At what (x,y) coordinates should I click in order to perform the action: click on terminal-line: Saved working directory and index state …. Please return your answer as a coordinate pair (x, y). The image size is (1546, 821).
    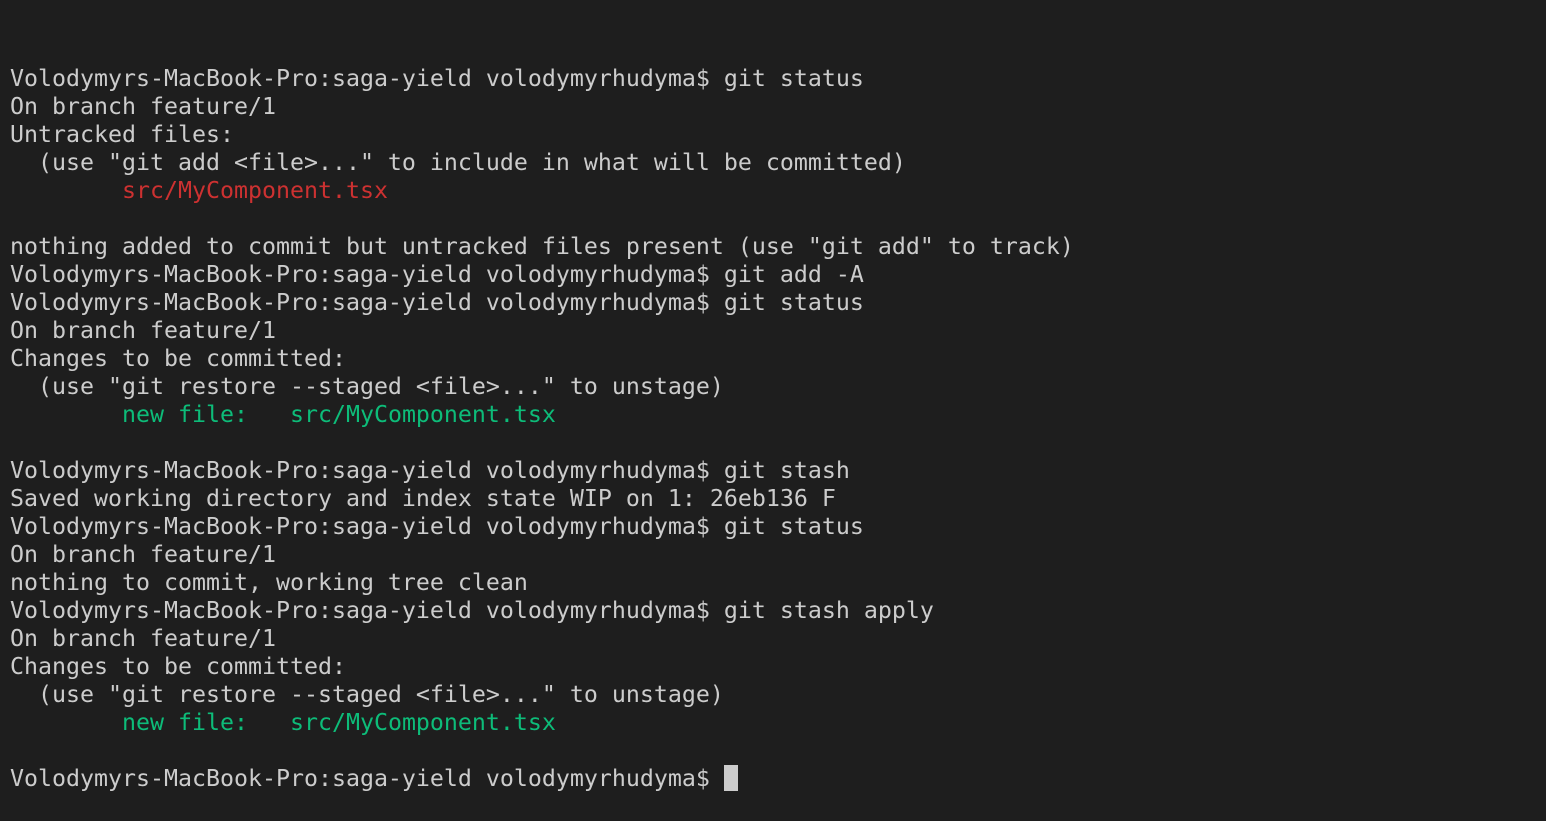
    Looking at the image, I should click on (542, 499).